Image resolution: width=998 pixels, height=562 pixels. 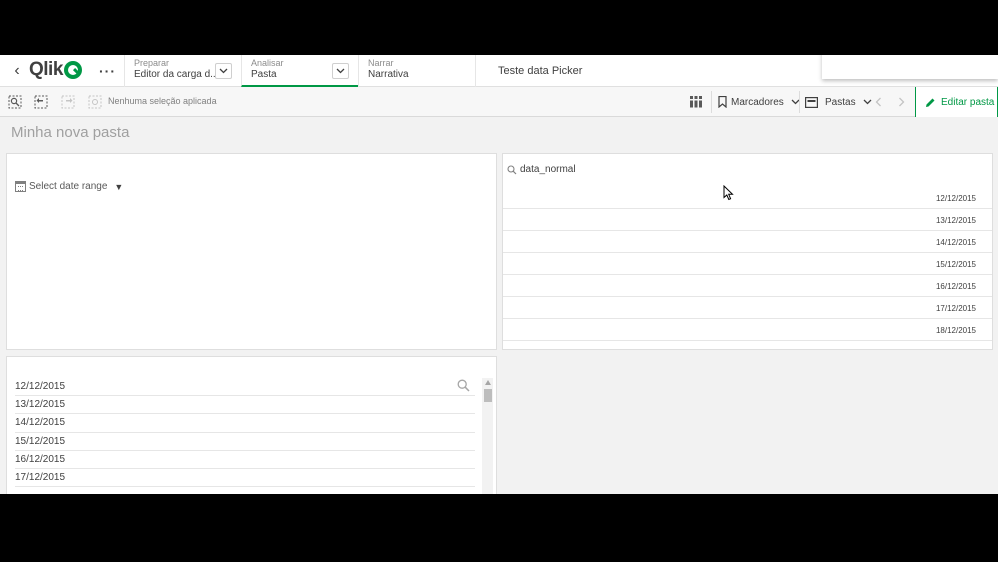 I want to click on table-row: 18/12/2015, so click(x=747, y=330).